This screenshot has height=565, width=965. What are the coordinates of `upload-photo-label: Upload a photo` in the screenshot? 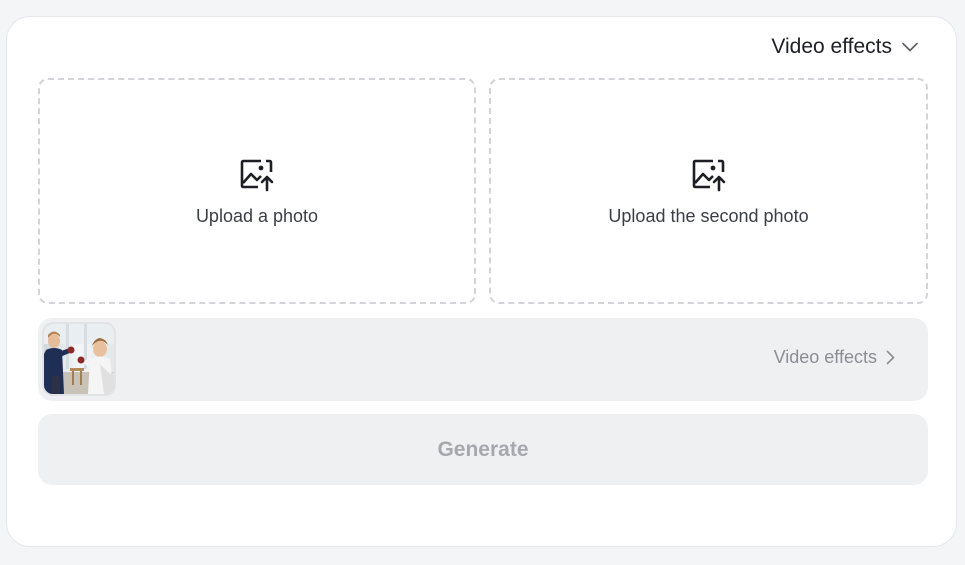 It's located at (257, 215).